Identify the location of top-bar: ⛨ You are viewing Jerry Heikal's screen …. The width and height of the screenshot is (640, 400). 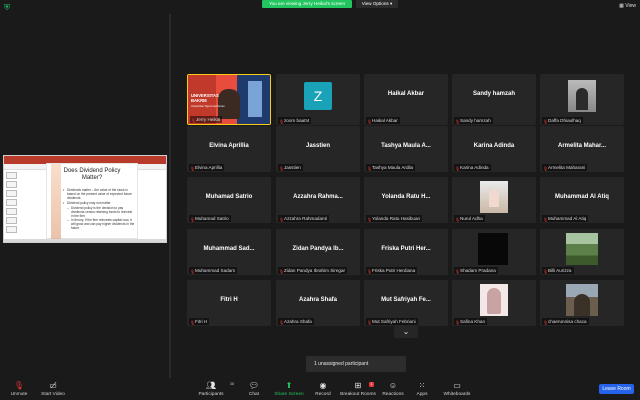
(320, 7).